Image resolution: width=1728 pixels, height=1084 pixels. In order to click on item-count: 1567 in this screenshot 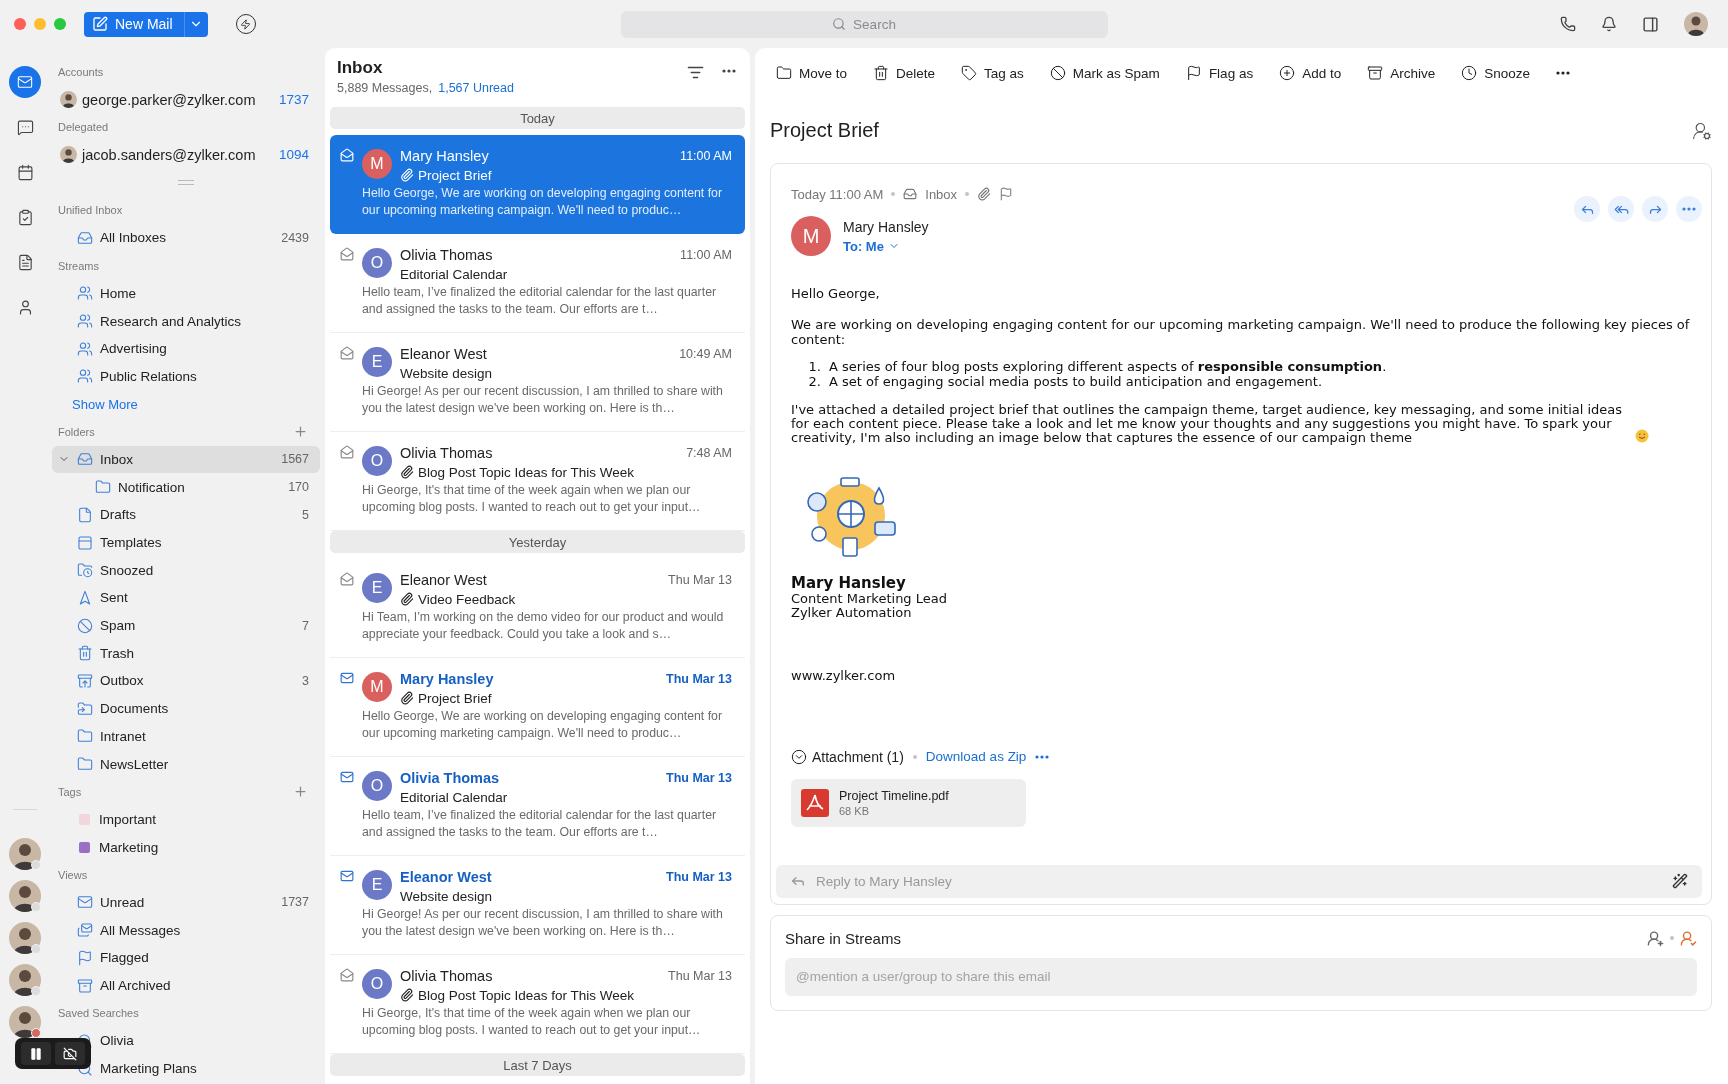, I will do `click(295, 459)`.